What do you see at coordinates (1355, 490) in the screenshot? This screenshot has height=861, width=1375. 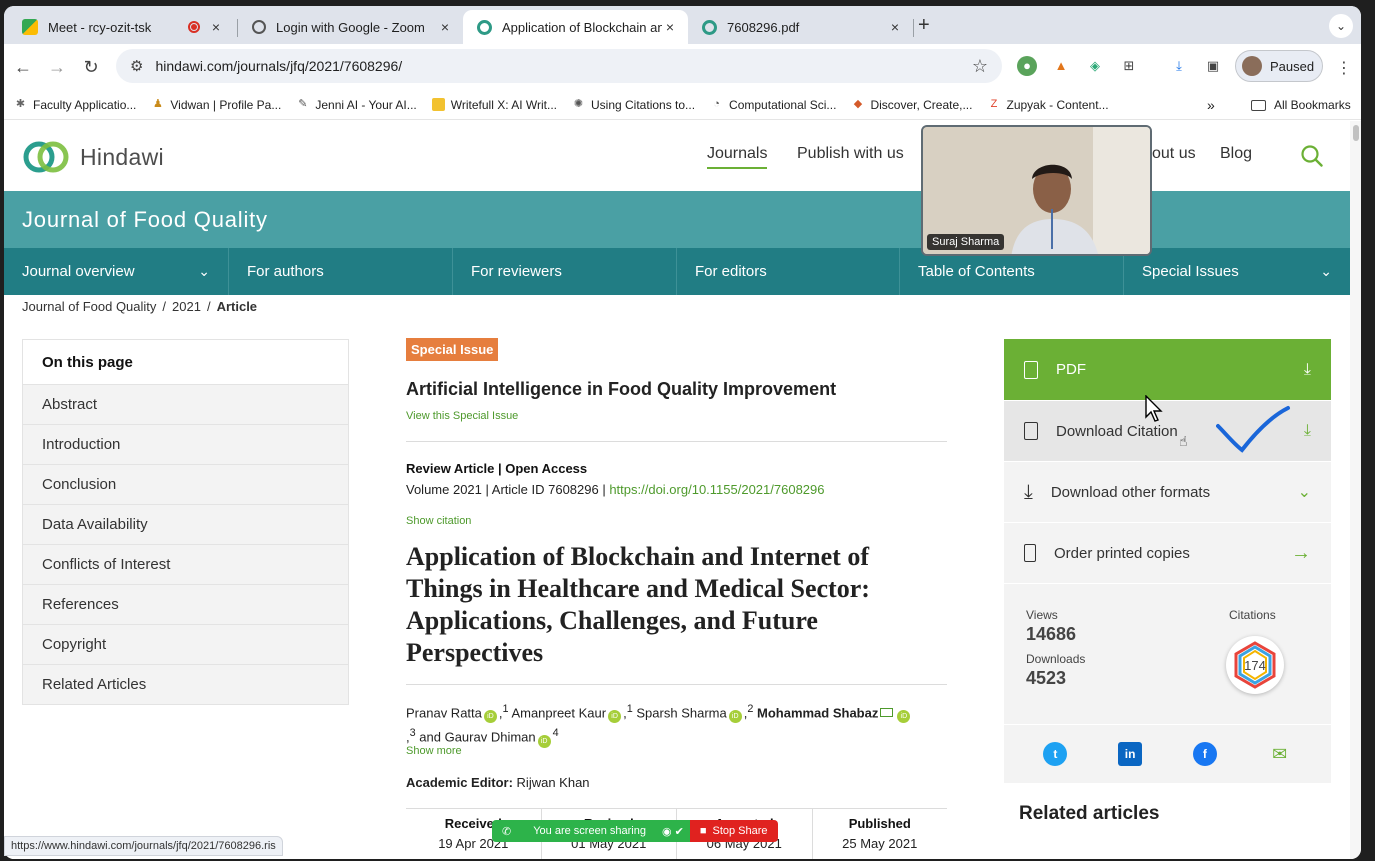 I see `page-scrollbar` at bounding box center [1355, 490].